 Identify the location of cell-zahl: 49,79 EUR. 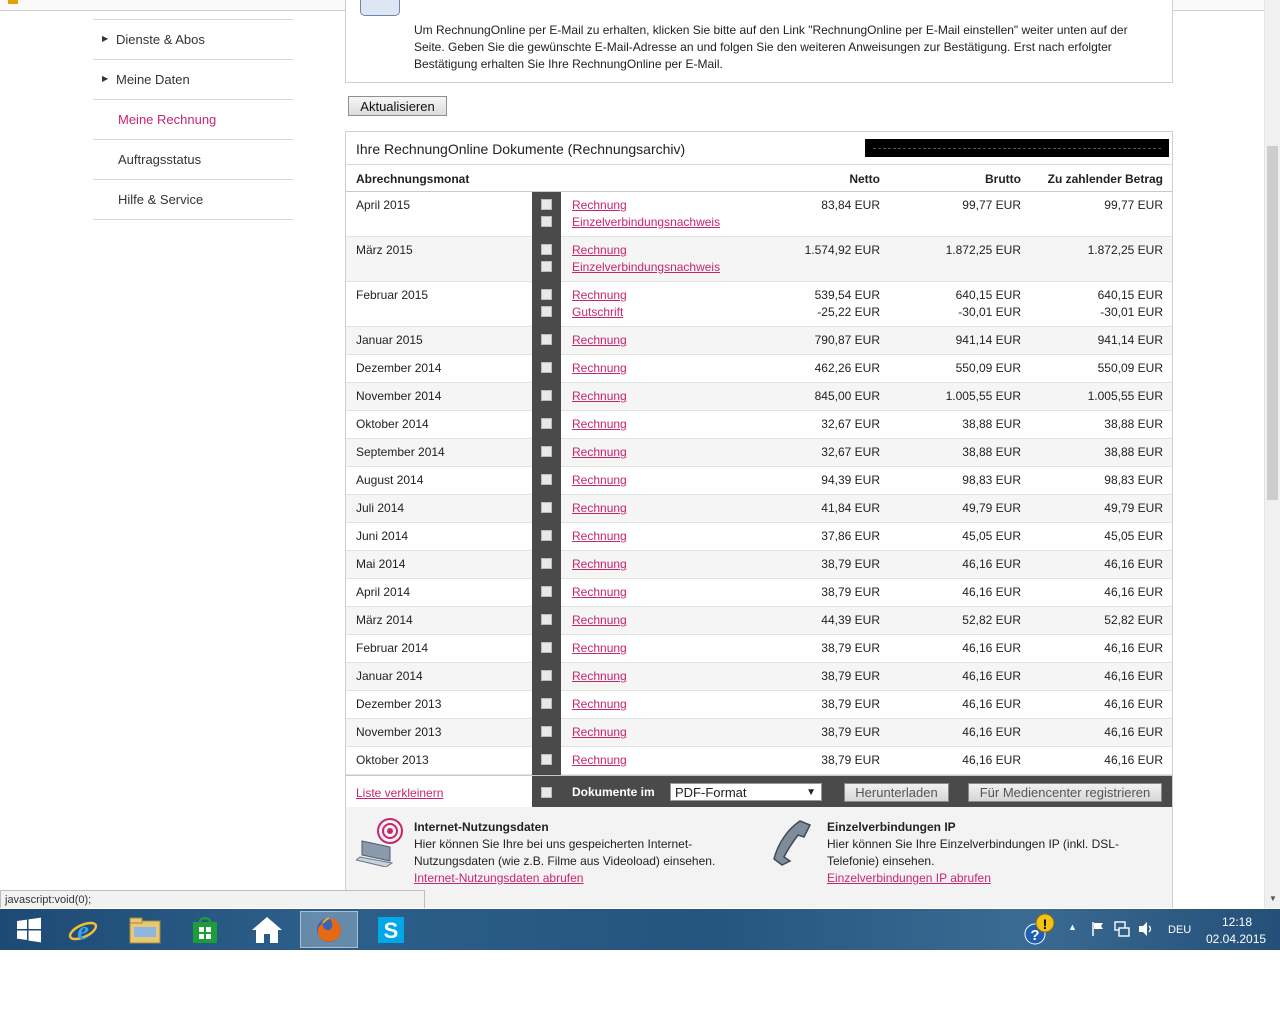
(1133, 508).